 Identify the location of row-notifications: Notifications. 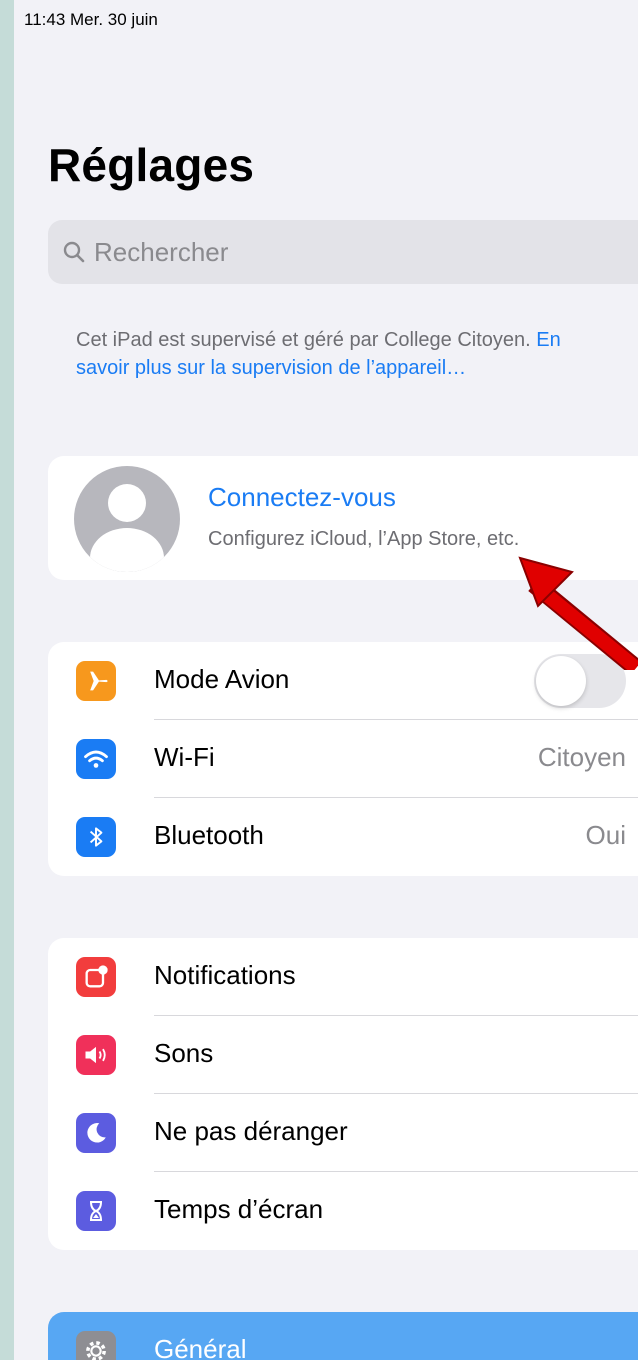
(343, 977).